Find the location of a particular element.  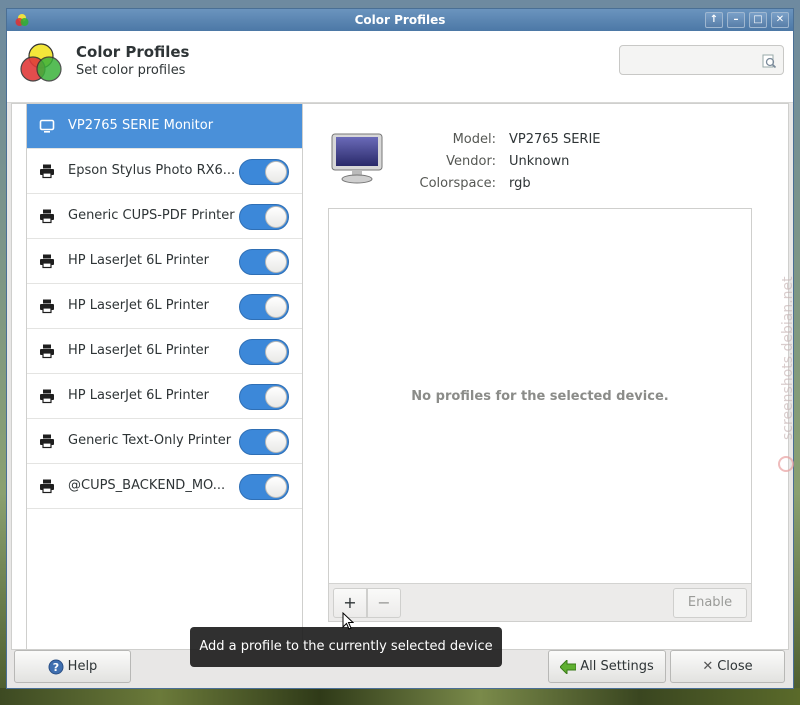

device-label: Generic CUPS-PDF Printer is located at coordinates (151, 215).